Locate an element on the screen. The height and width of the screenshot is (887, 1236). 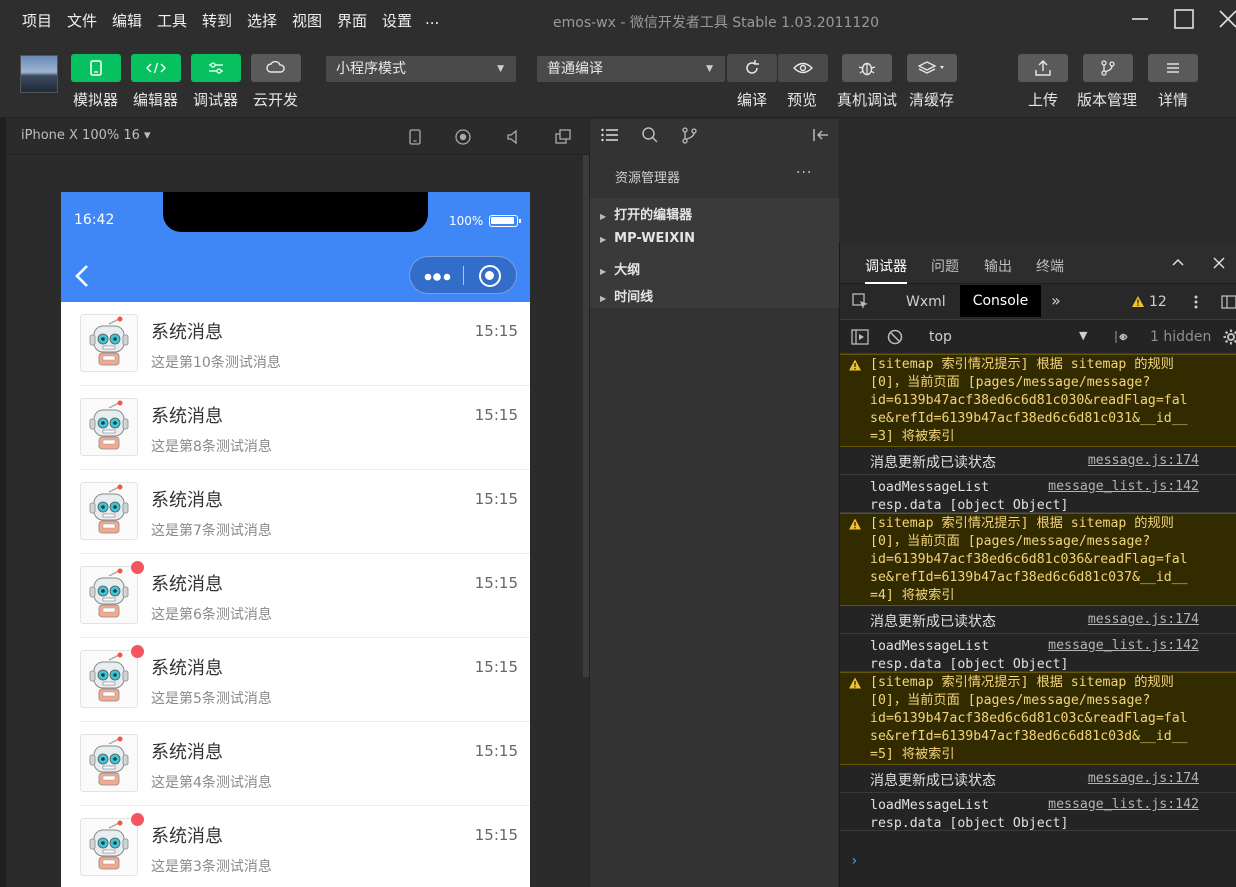
user-avatar is located at coordinates (39, 74).